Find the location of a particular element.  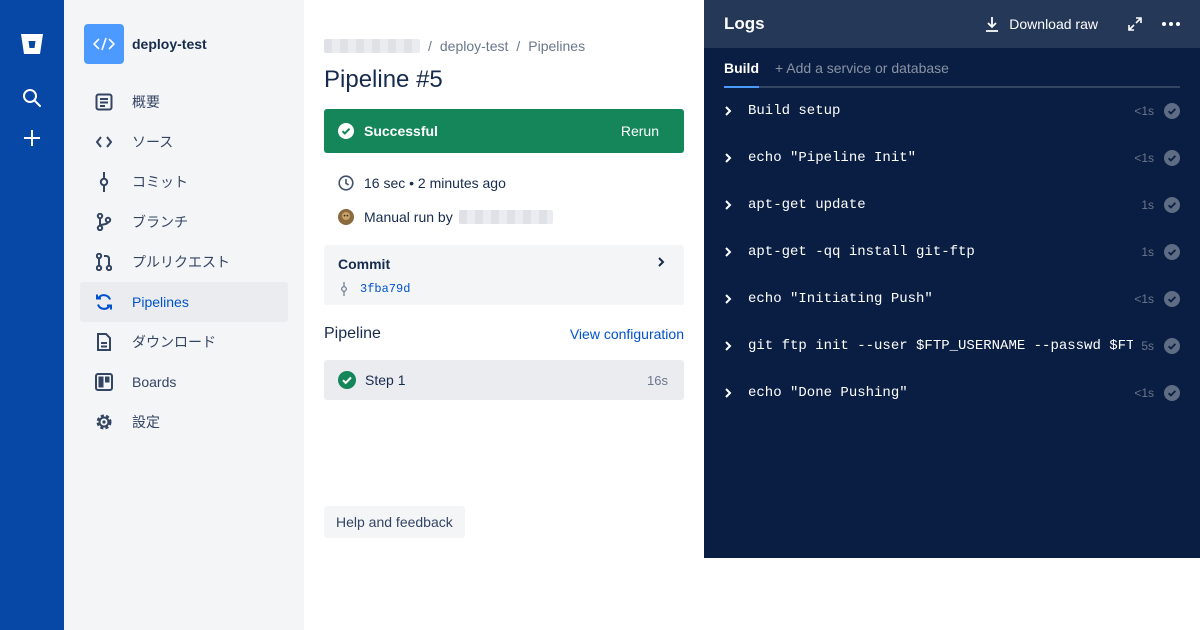

search-icon is located at coordinates (32, 98).